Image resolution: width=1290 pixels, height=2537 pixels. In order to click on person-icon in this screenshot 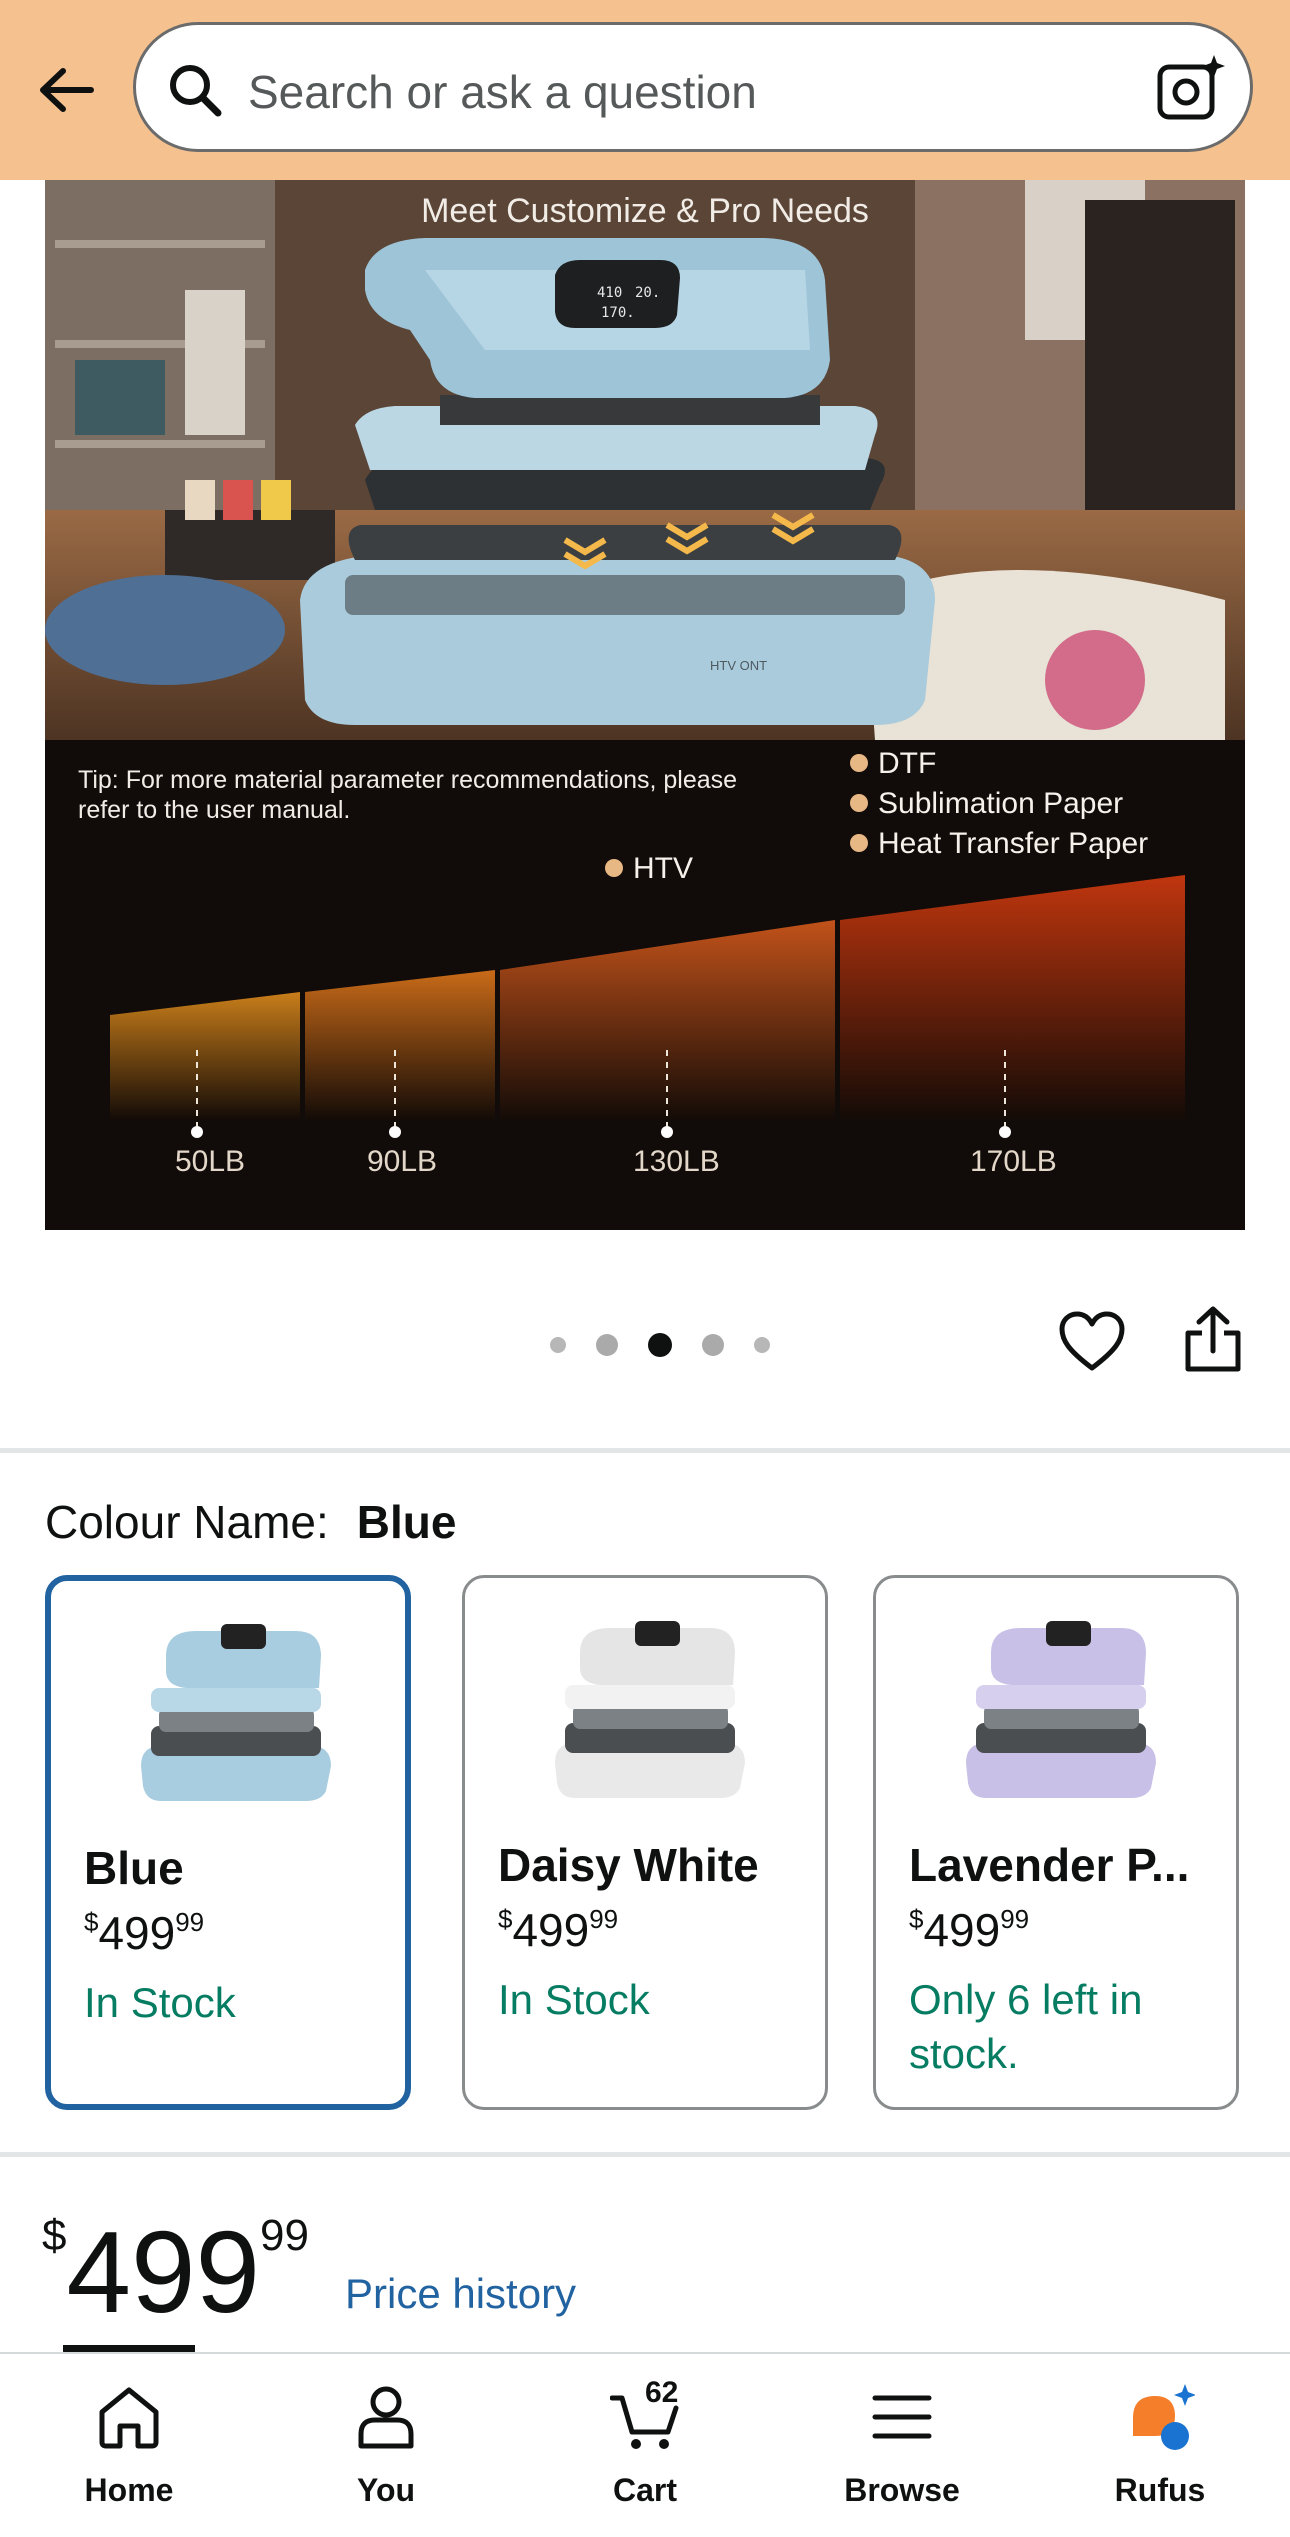, I will do `click(386, 2417)`.